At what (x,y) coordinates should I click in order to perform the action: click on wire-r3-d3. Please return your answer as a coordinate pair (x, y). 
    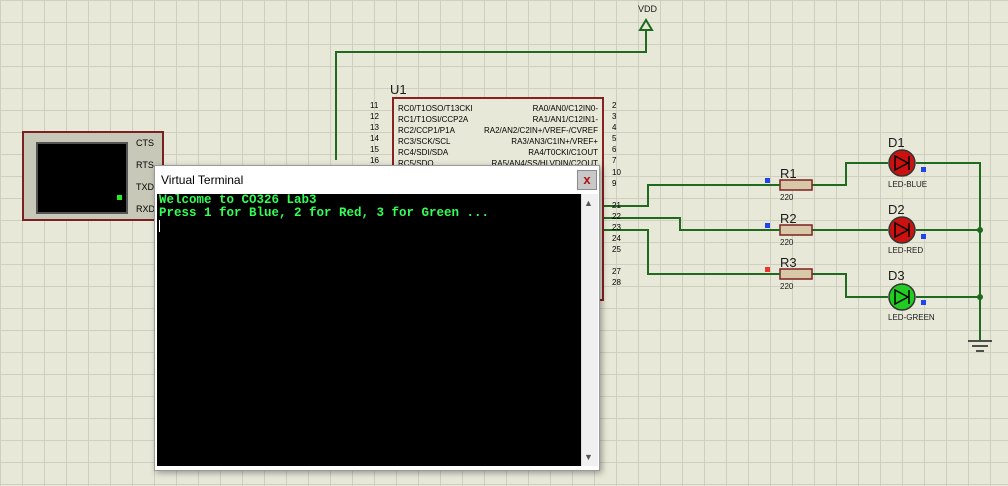
    Looking at the image, I should click on (850, 285).